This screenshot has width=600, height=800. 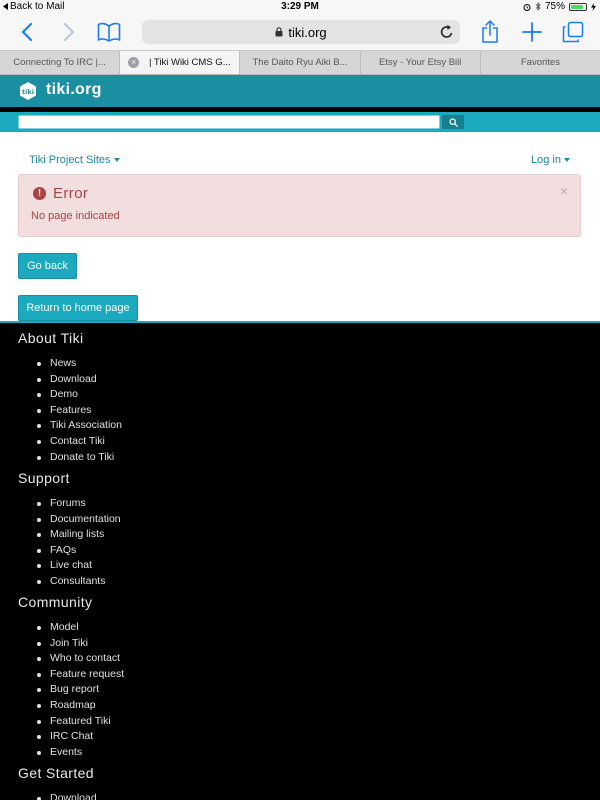 I want to click on battery-icon, so click(x=578, y=6).